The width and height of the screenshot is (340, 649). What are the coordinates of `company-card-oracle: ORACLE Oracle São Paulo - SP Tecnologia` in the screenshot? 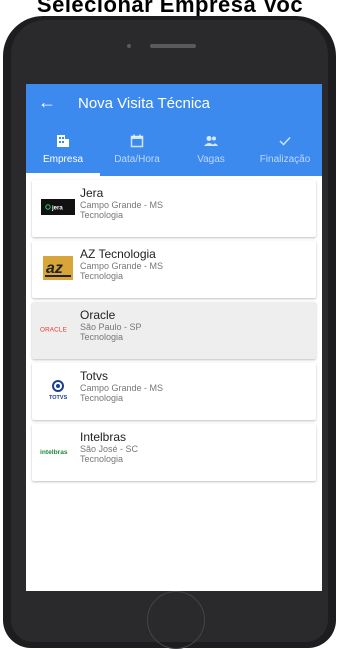 It's located at (174, 330).